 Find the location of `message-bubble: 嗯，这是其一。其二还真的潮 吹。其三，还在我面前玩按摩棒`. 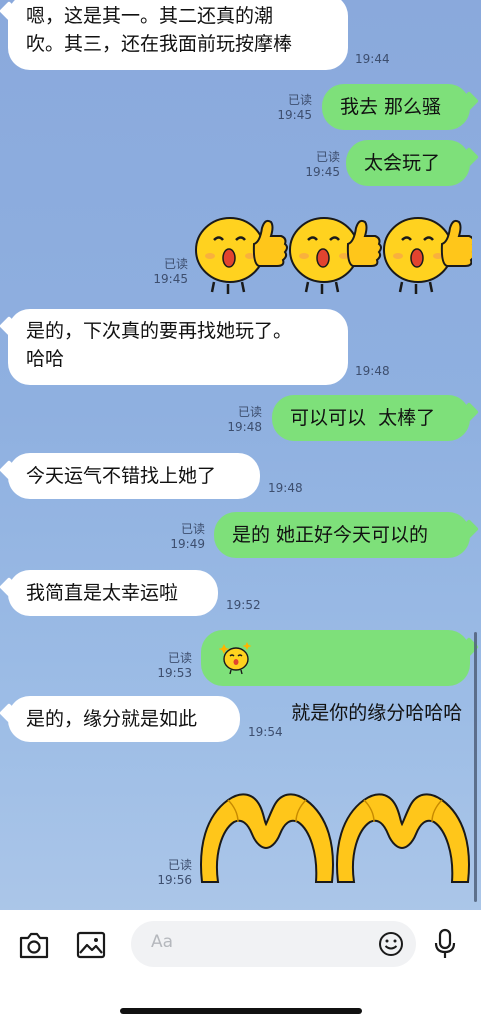

message-bubble: 嗯，这是其一。其二还真的潮 吹。其三，还在我面前玩按摩棒 is located at coordinates (178, 35).